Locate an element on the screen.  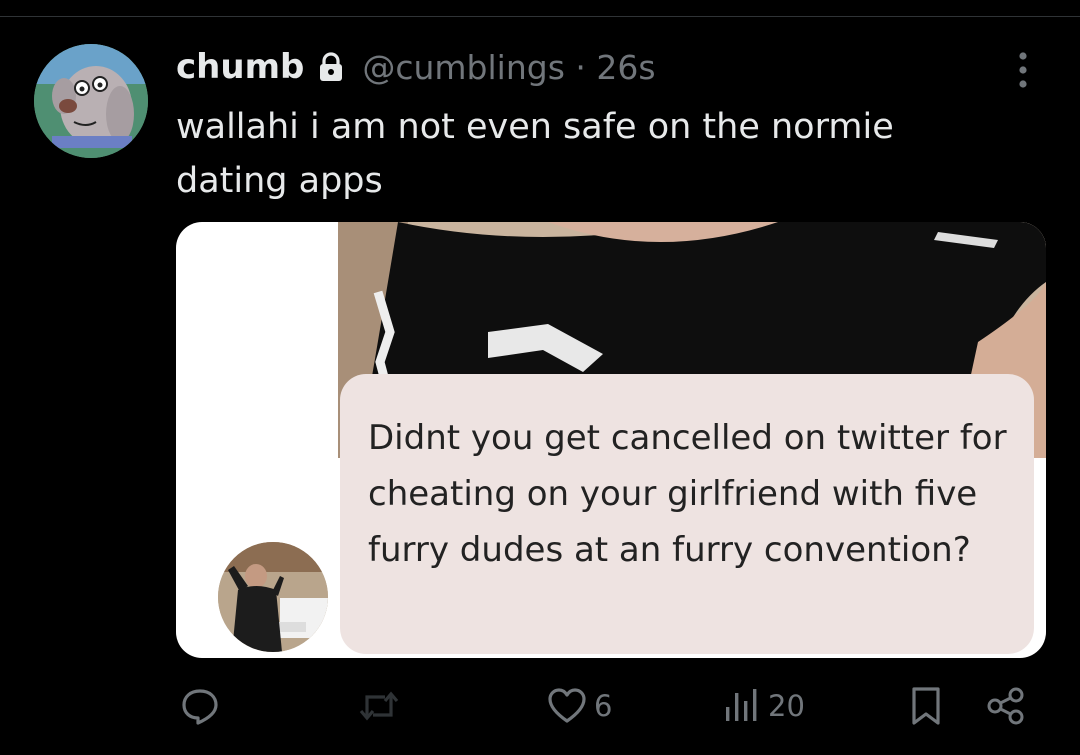
reply-button is located at coordinates (200, 706).